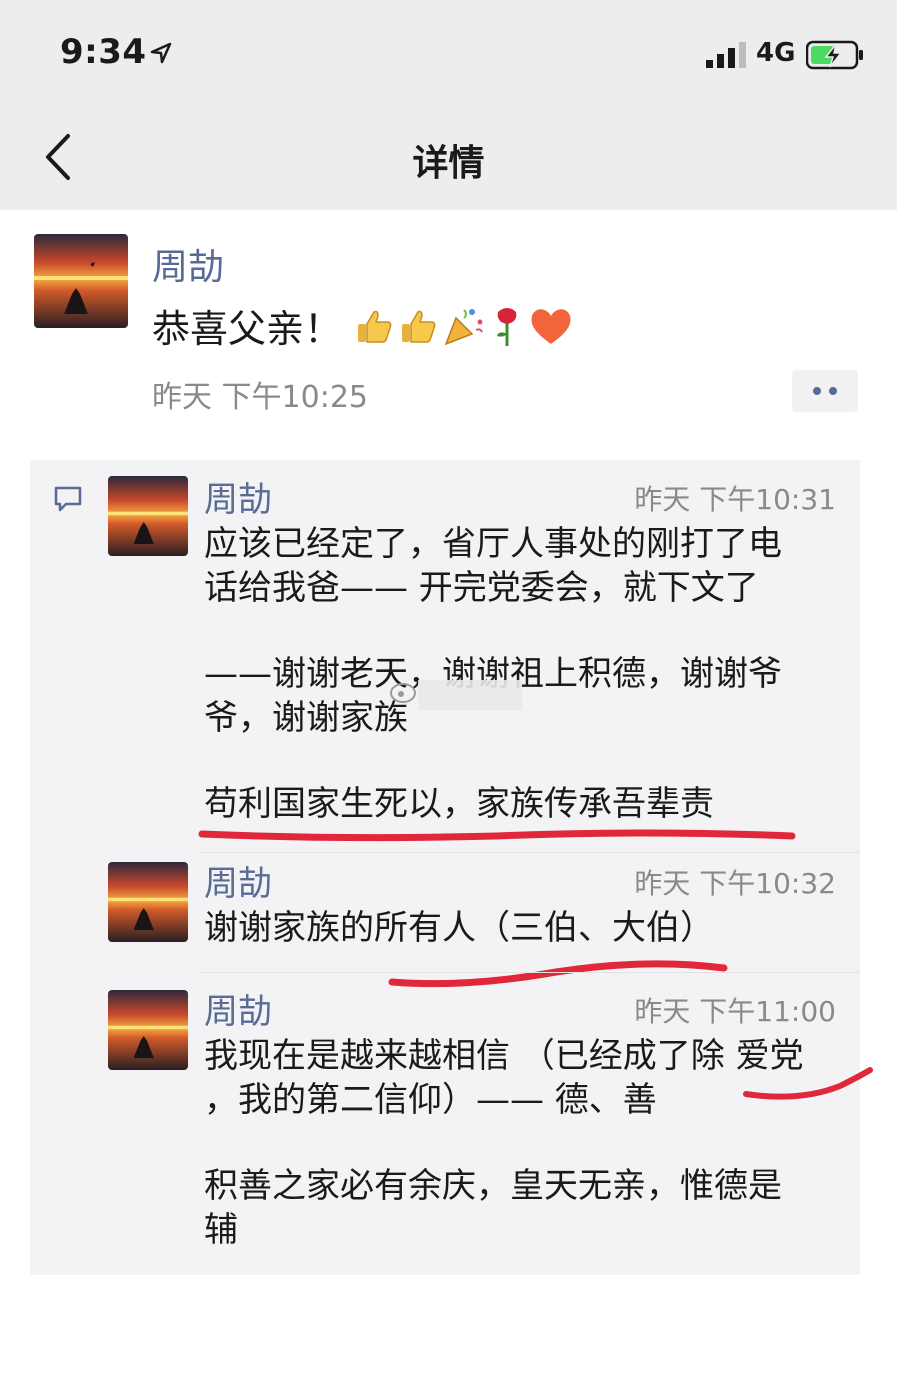 This screenshot has width=897, height=1381. I want to click on status-time: 9:34, so click(103, 52).